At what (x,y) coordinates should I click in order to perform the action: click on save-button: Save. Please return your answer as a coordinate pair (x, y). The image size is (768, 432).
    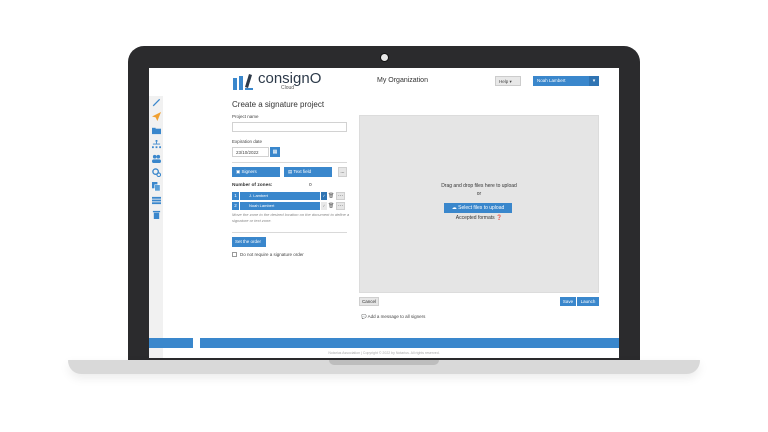
    Looking at the image, I should click on (568, 301).